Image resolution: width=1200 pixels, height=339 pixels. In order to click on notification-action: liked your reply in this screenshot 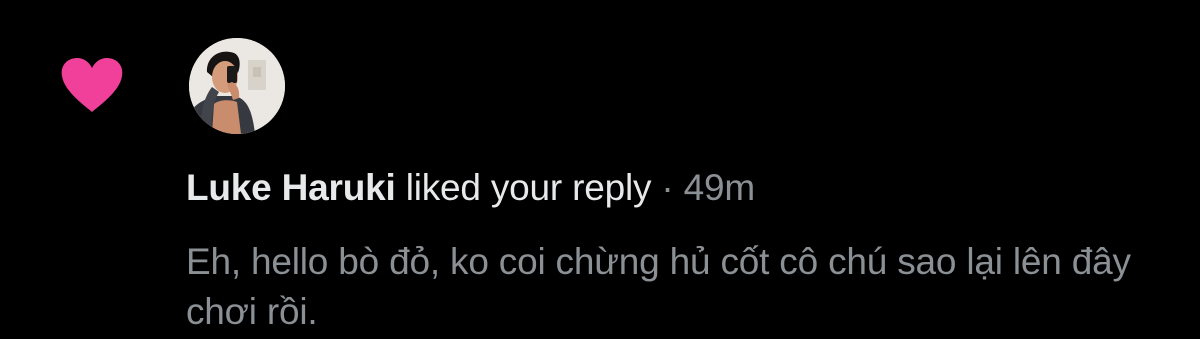, I will do `click(528, 187)`.